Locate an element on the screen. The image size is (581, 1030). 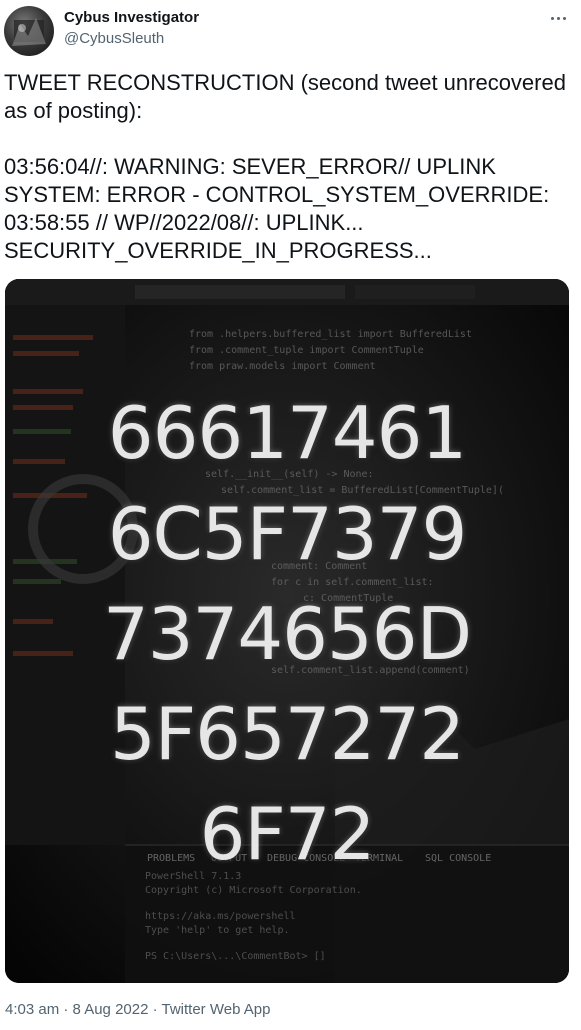
code-line: from praw.models import Comment is located at coordinates (282, 366).